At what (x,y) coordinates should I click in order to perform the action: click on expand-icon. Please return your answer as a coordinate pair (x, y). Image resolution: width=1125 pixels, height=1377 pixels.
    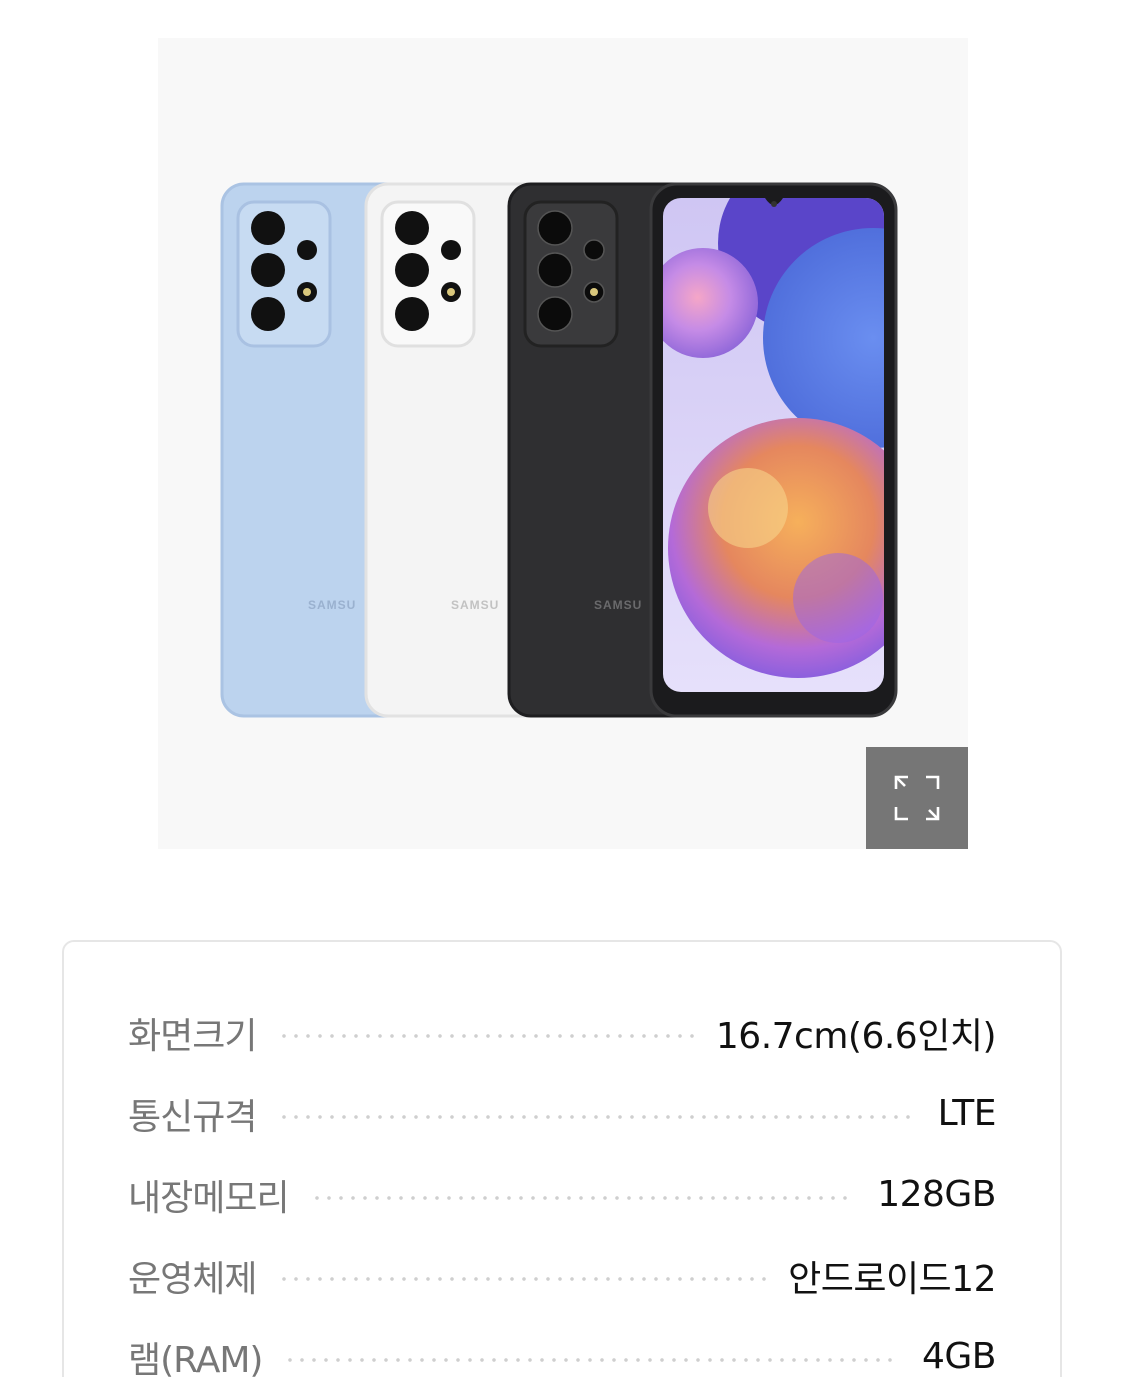
    Looking at the image, I should click on (917, 798).